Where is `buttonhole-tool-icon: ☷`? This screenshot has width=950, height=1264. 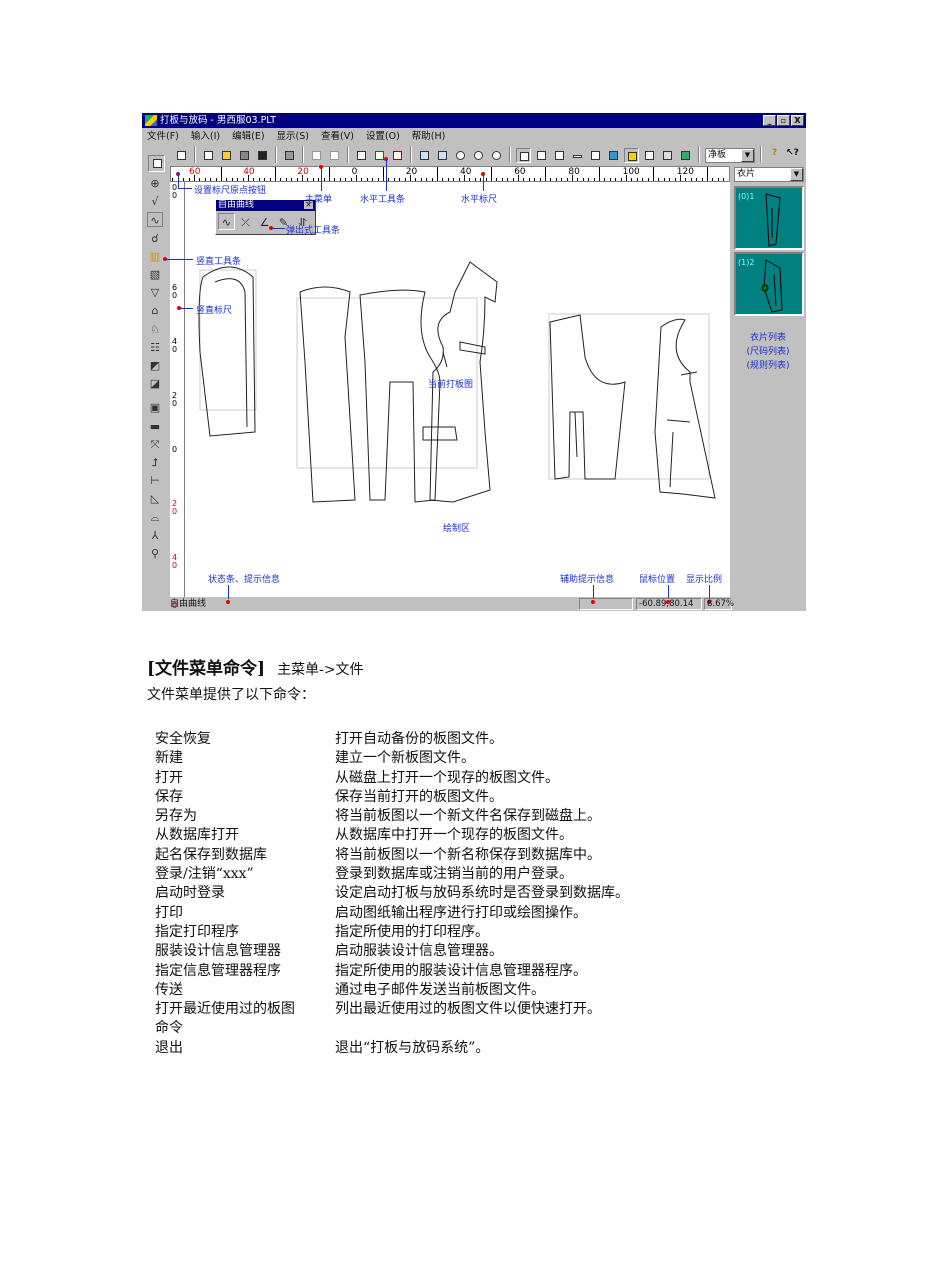 buttonhole-tool-icon: ☷ is located at coordinates (155, 347).